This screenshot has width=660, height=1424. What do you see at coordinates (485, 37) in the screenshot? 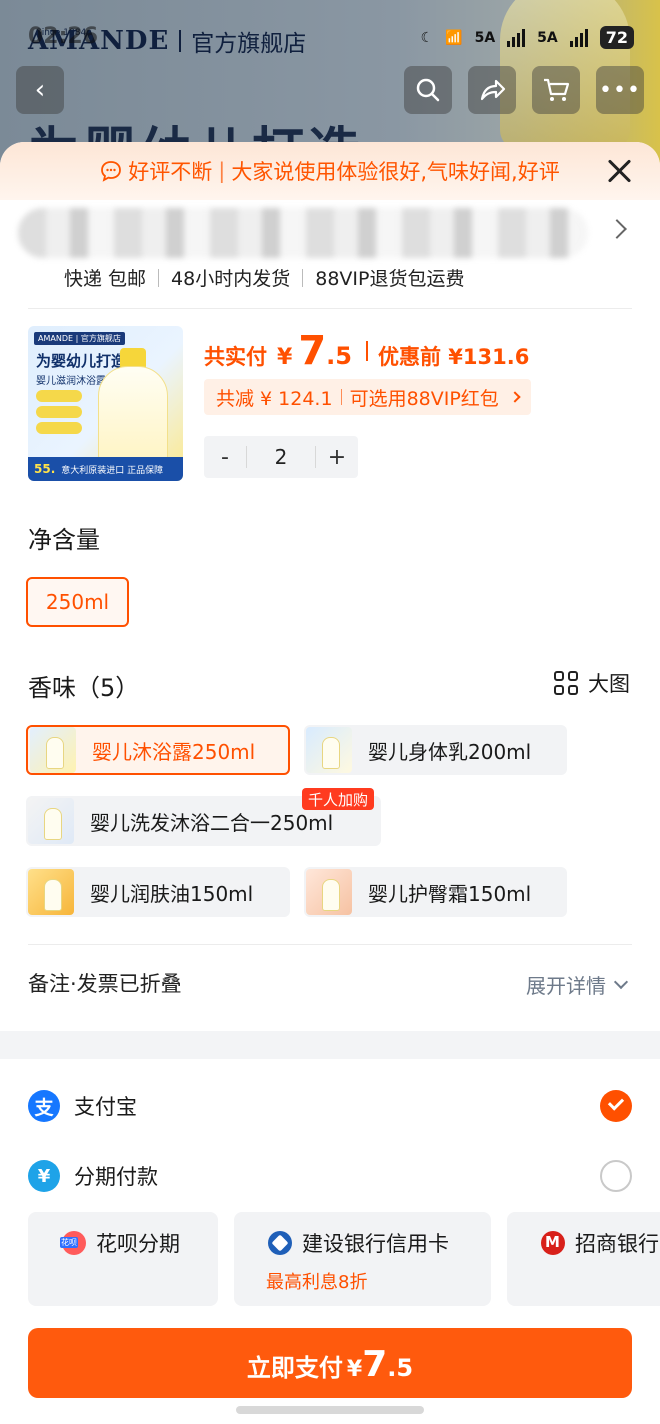
I see `network-label-1: 5A` at bounding box center [485, 37].